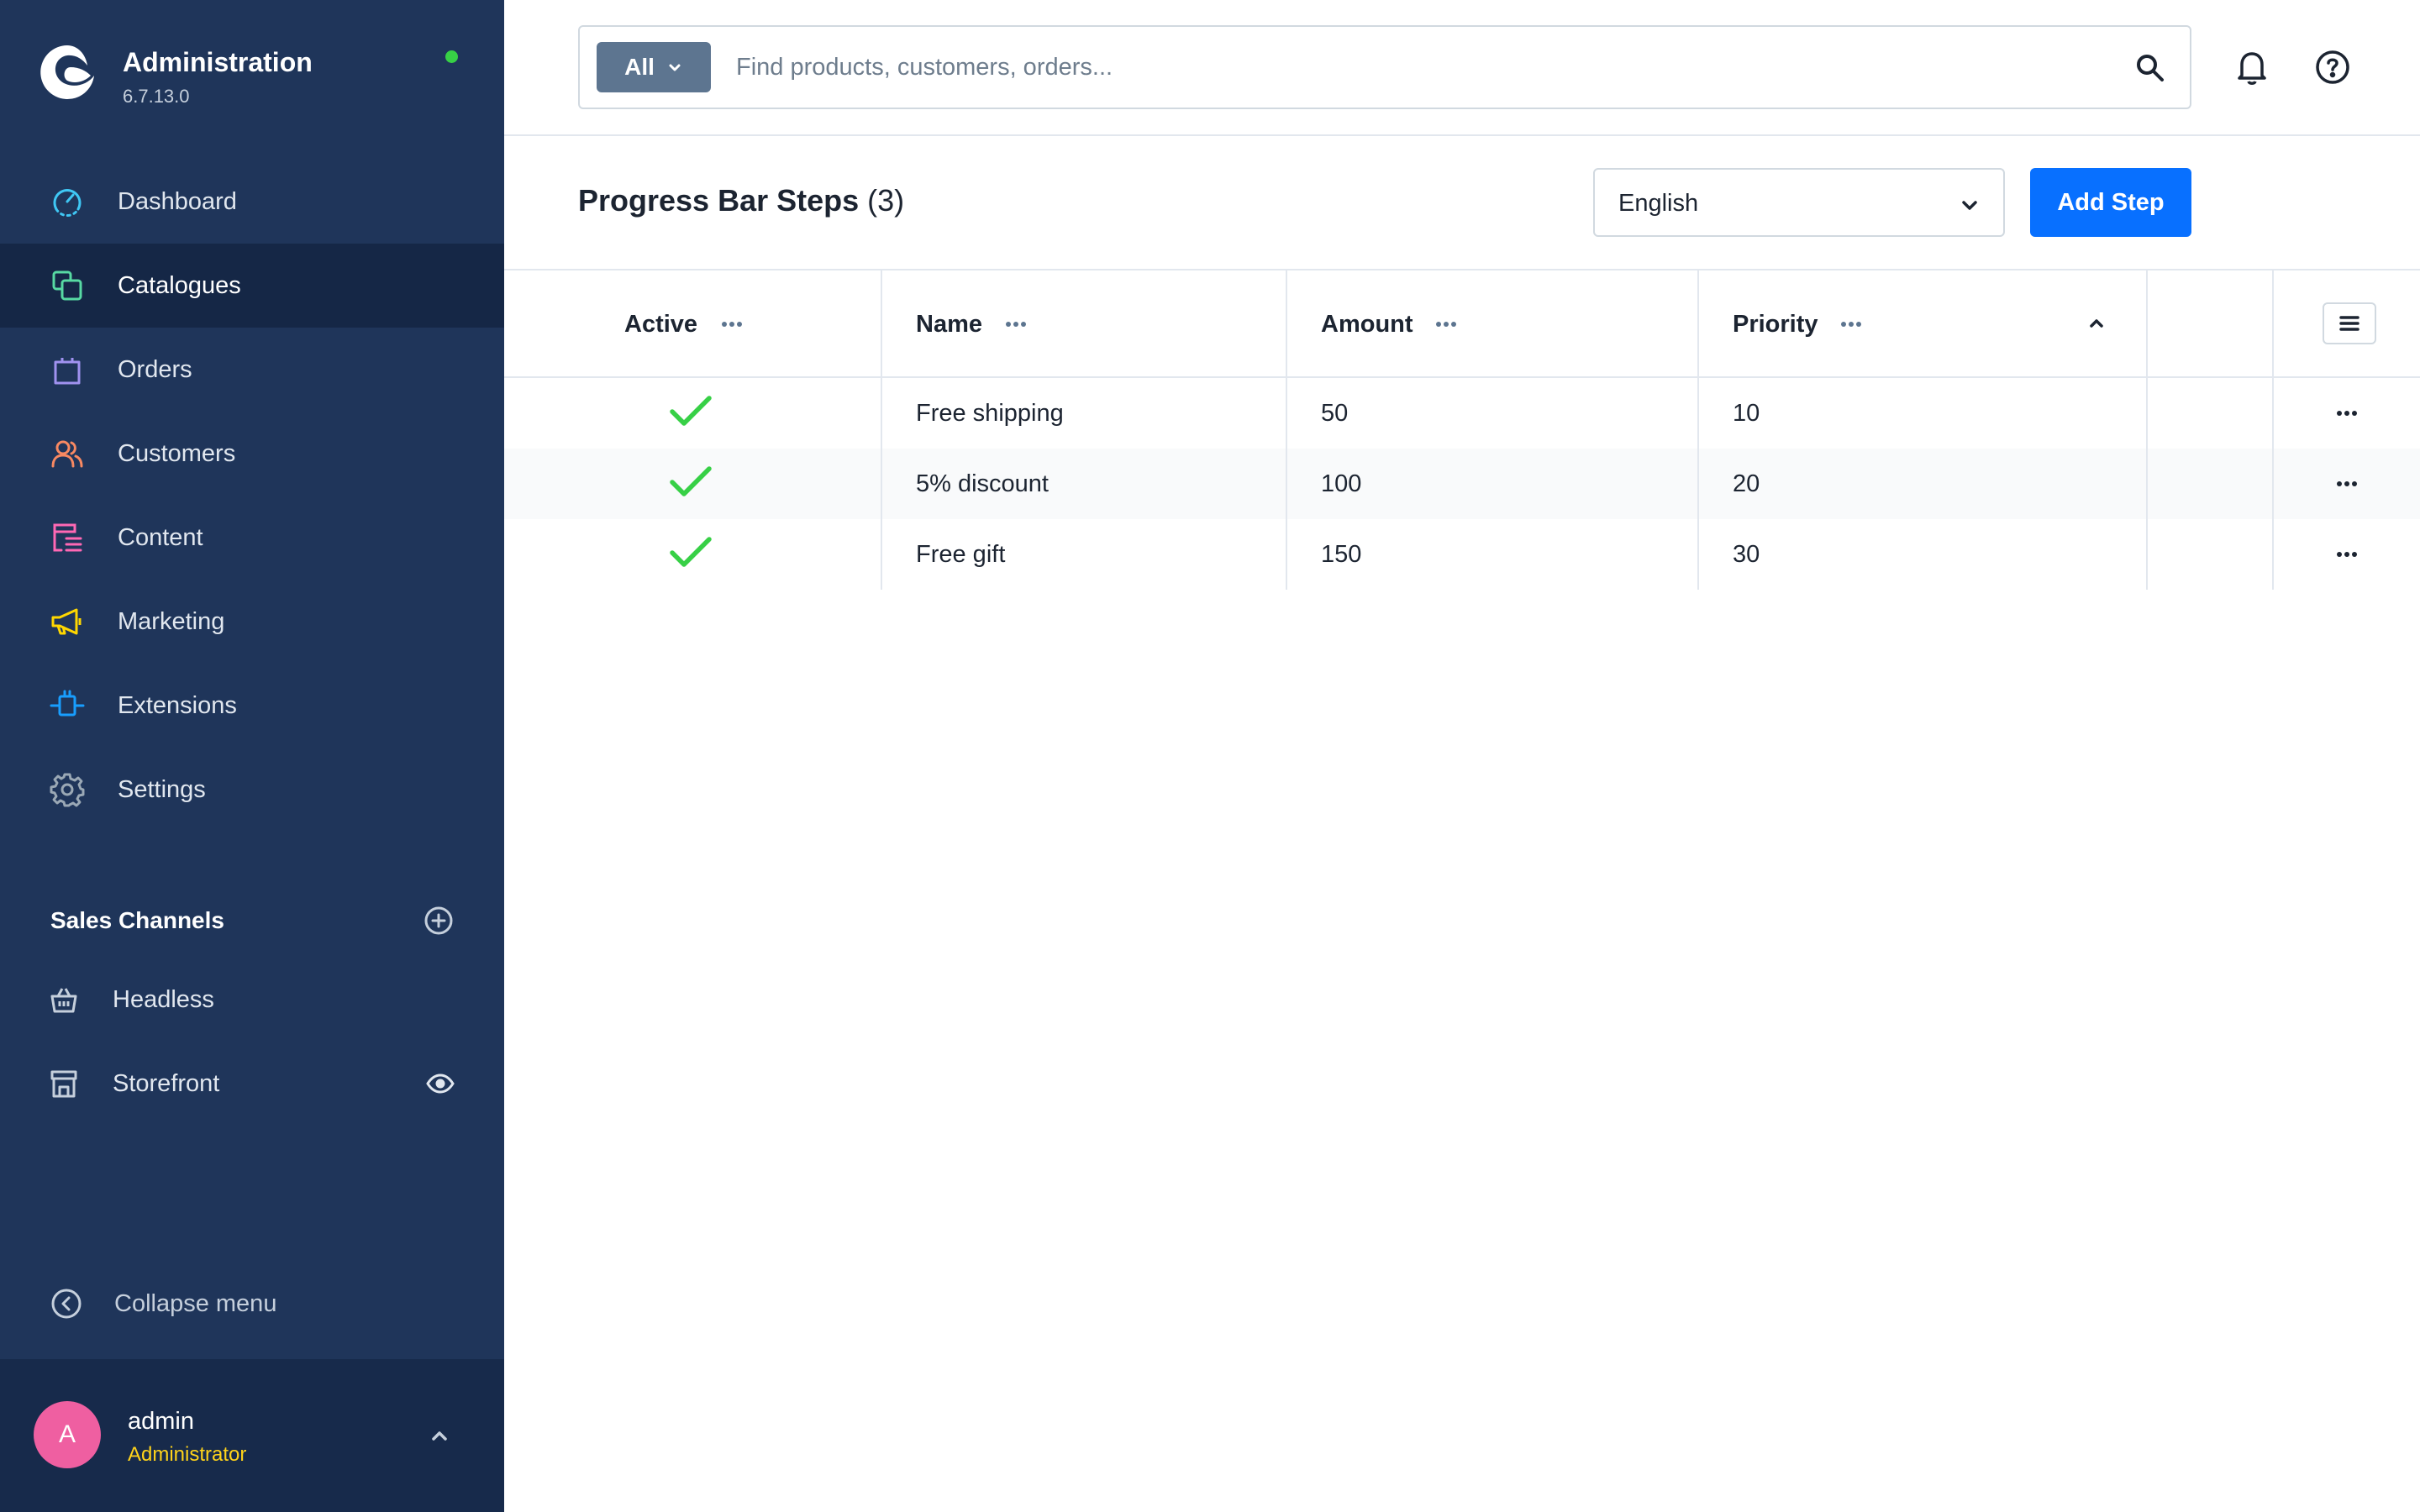  Describe the element at coordinates (439, 1435) in the screenshot. I see `chevron-up-icon` at that location.